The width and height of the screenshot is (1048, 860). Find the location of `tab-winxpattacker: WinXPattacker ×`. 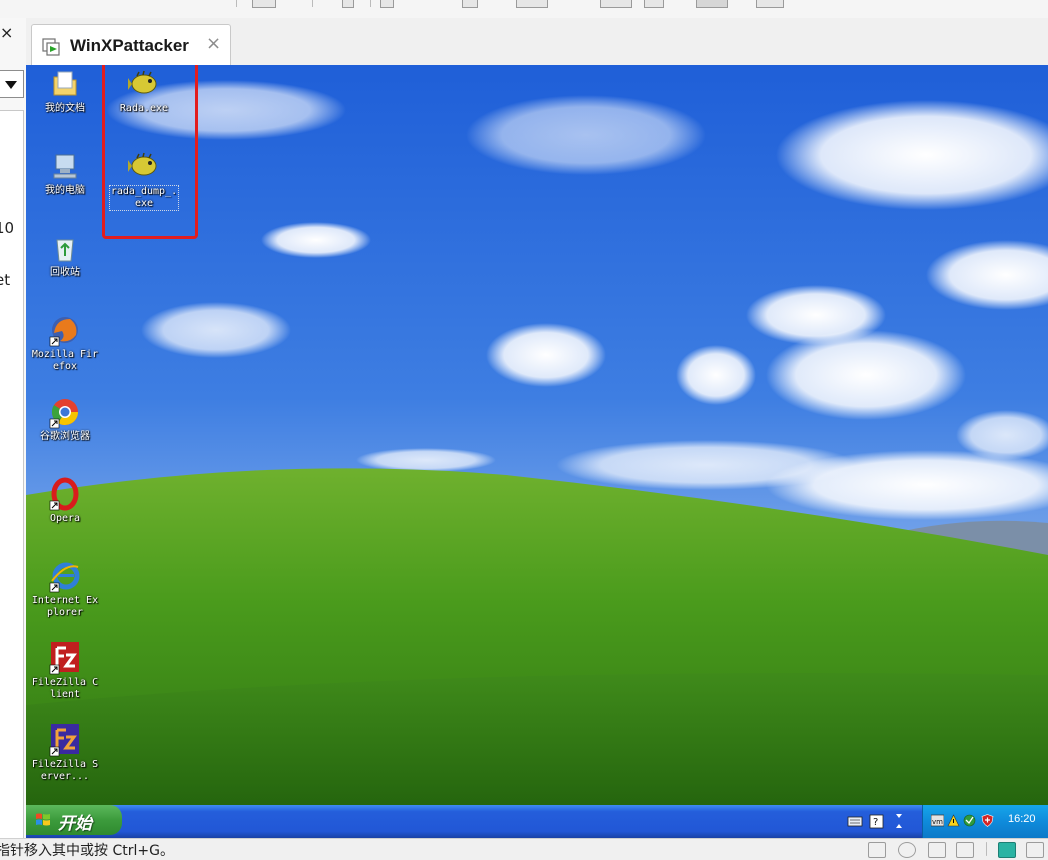

tab-winxpattacker: WinXPattacker × is located at coordinates (131, 45).